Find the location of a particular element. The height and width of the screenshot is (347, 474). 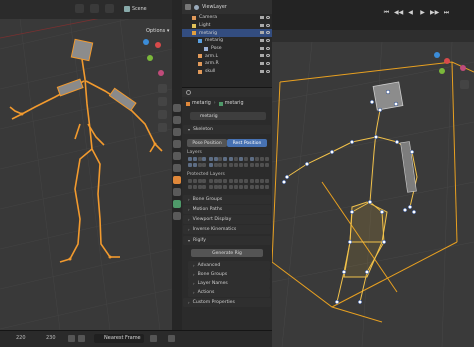

output-tab-icon is located at coordinates (177, 132).